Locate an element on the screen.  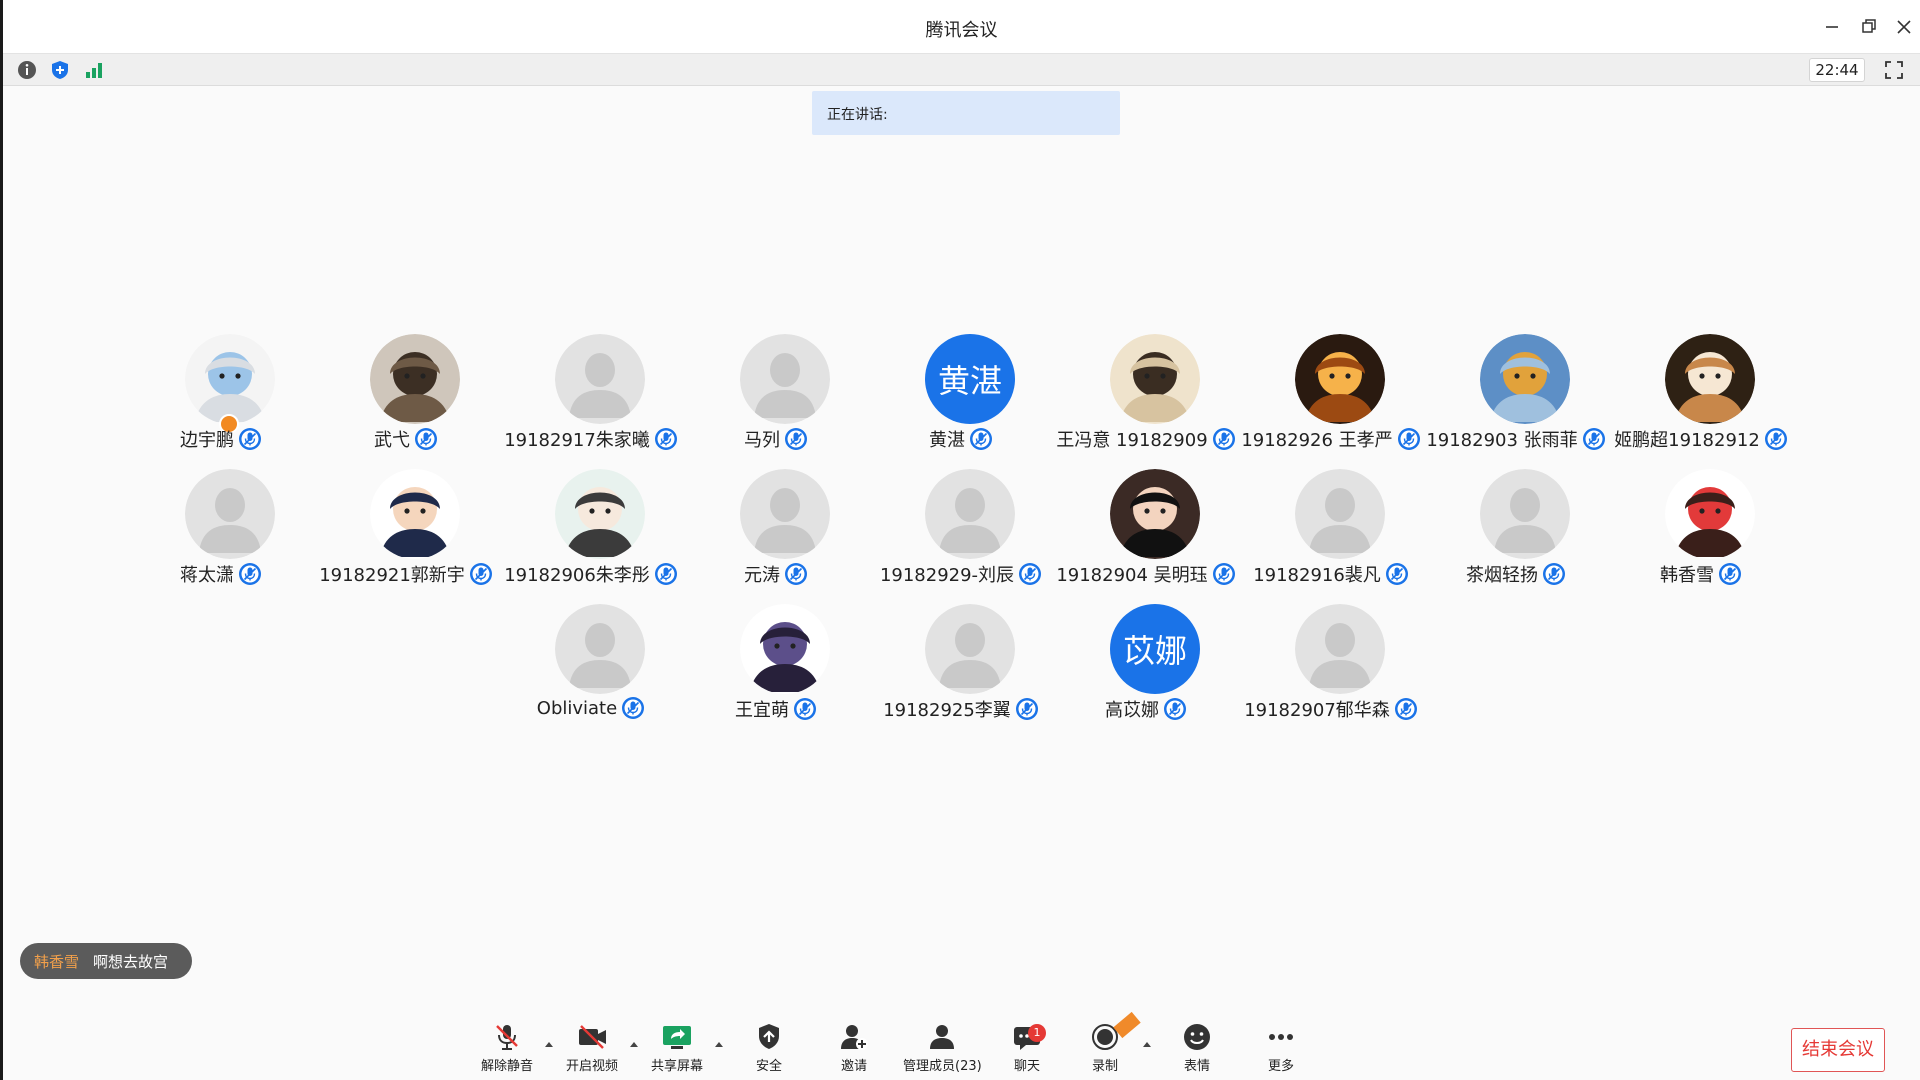
speaking-indicator: 正在讲话: is located at coordinates (966, 113).